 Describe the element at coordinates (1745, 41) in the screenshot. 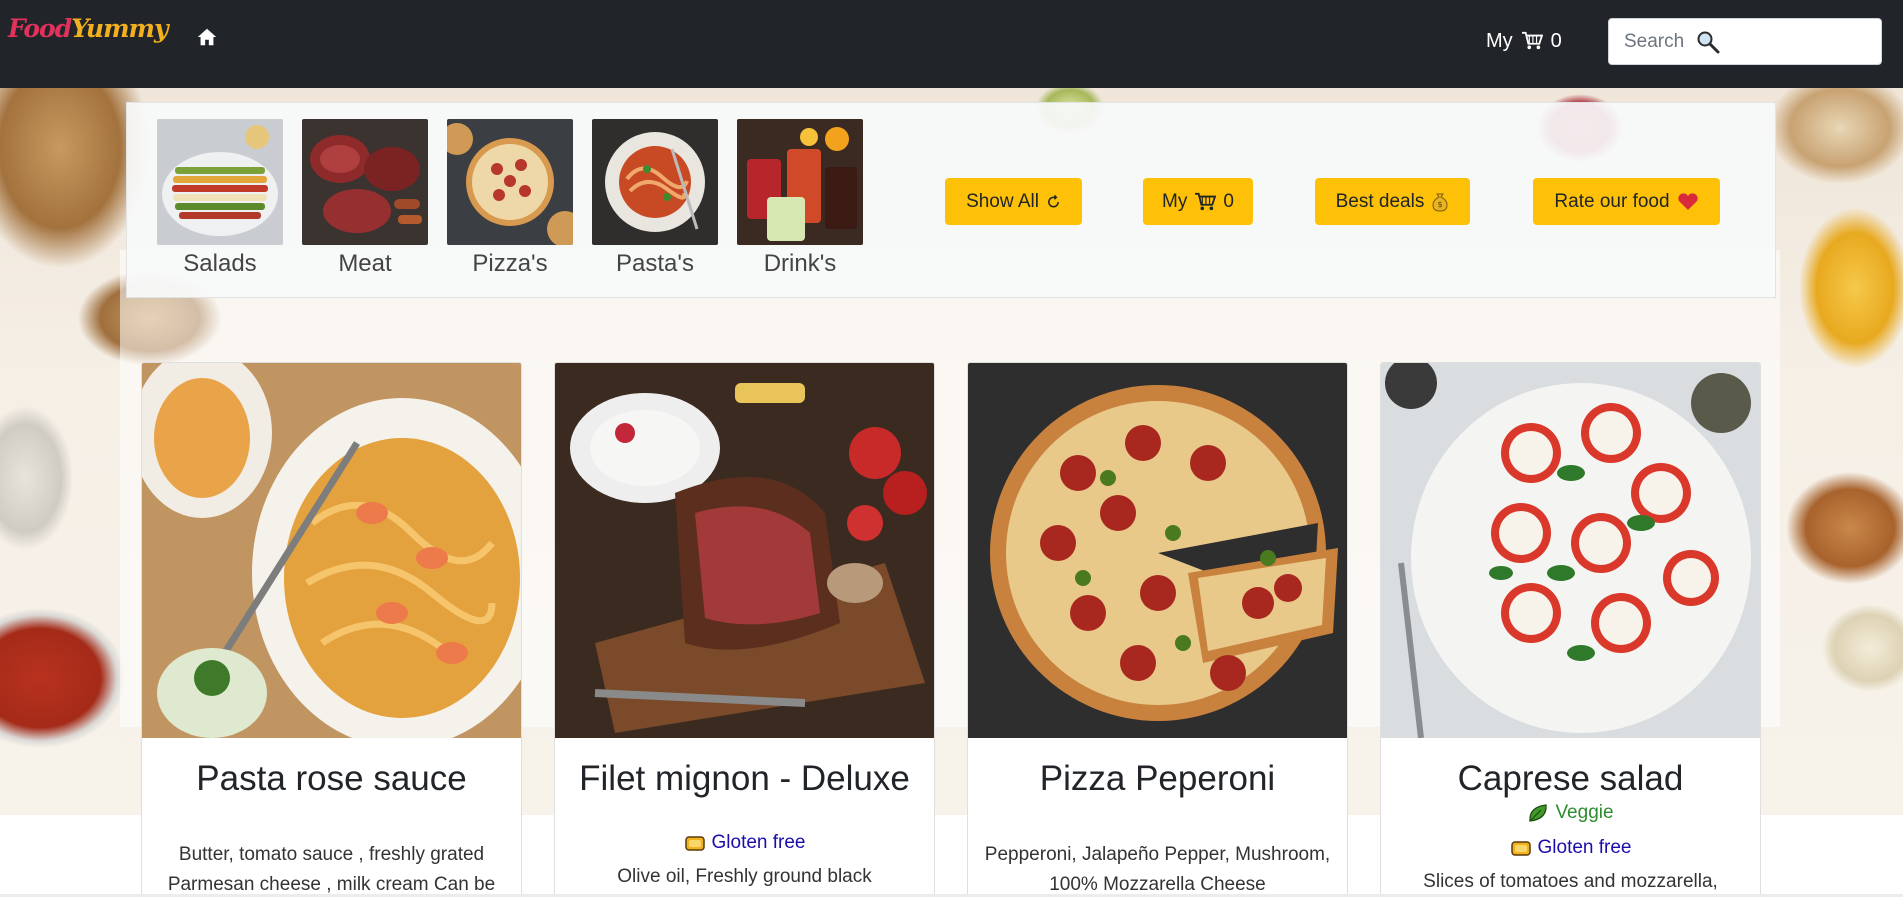

I see `search-box` at that location.